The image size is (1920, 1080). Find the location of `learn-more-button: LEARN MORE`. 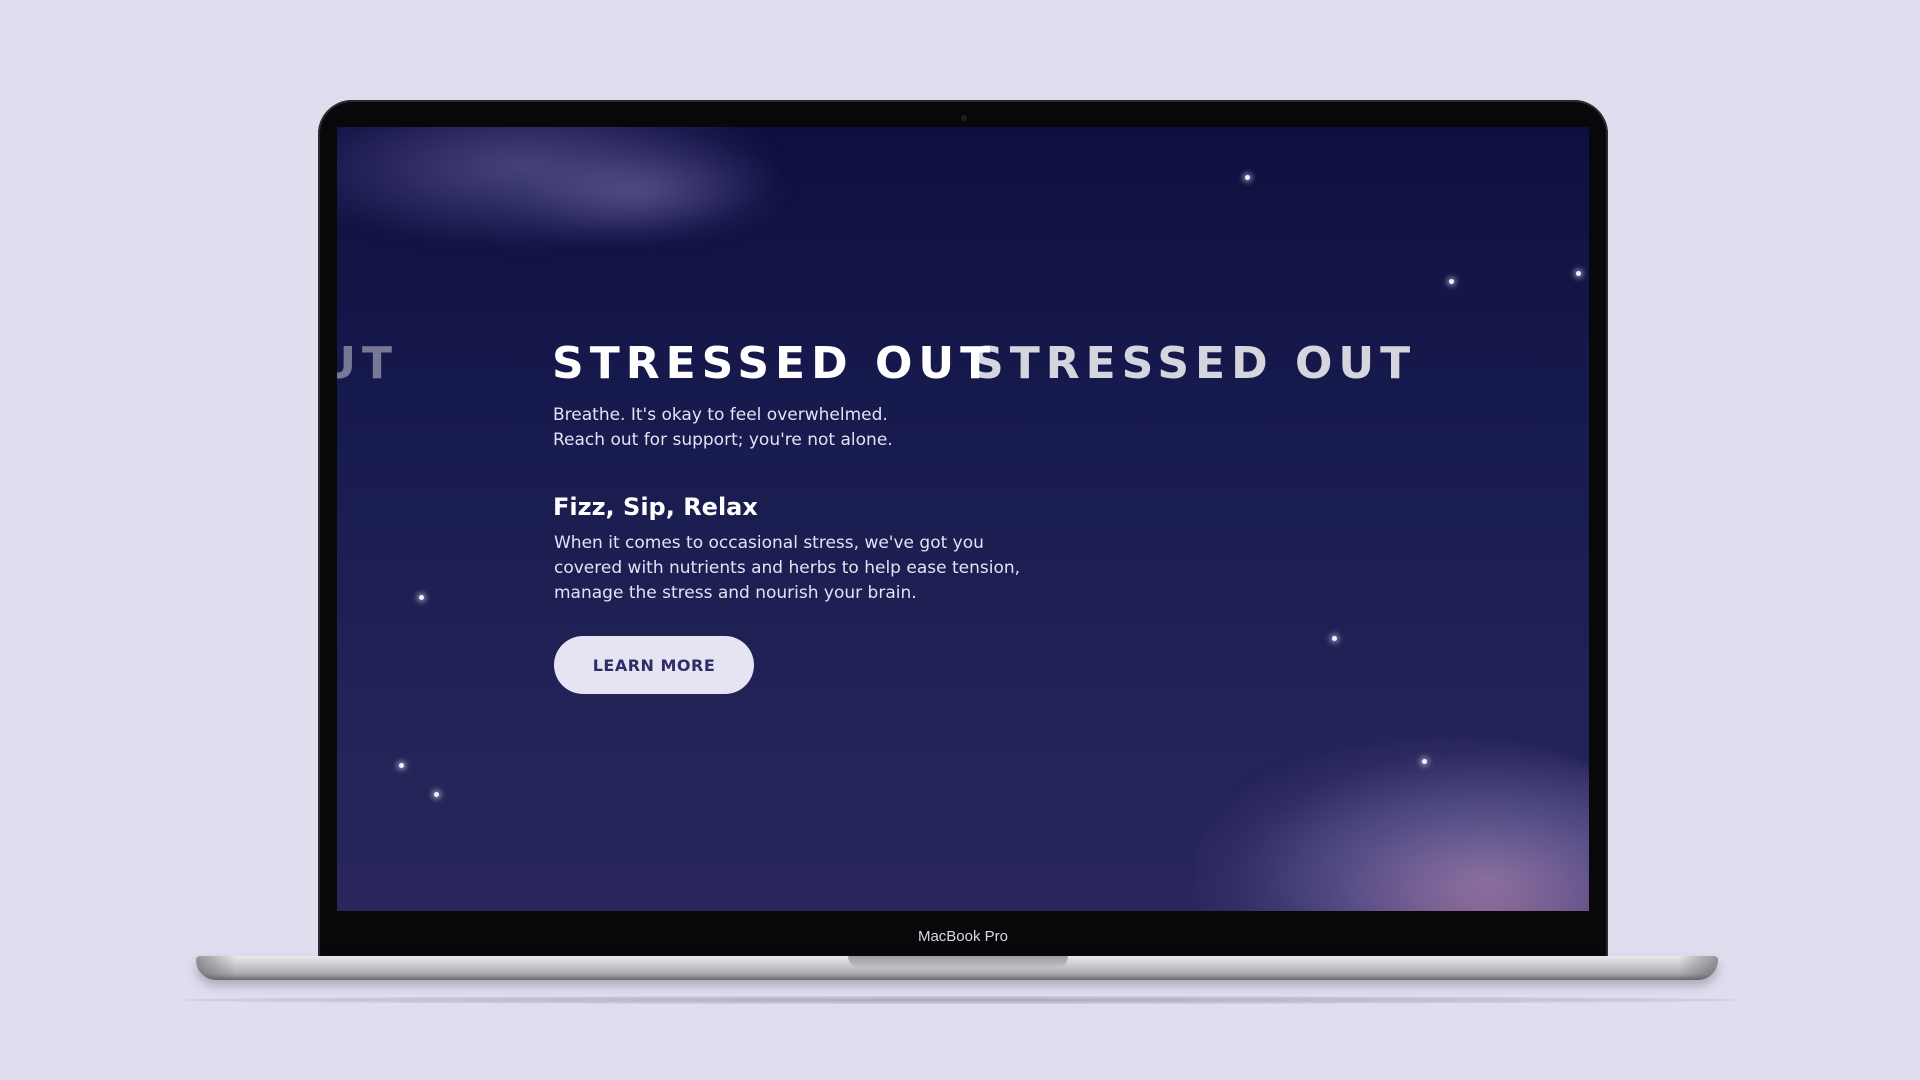

learn-more-button: LEARN MORE is located at coordinates (654, 665).